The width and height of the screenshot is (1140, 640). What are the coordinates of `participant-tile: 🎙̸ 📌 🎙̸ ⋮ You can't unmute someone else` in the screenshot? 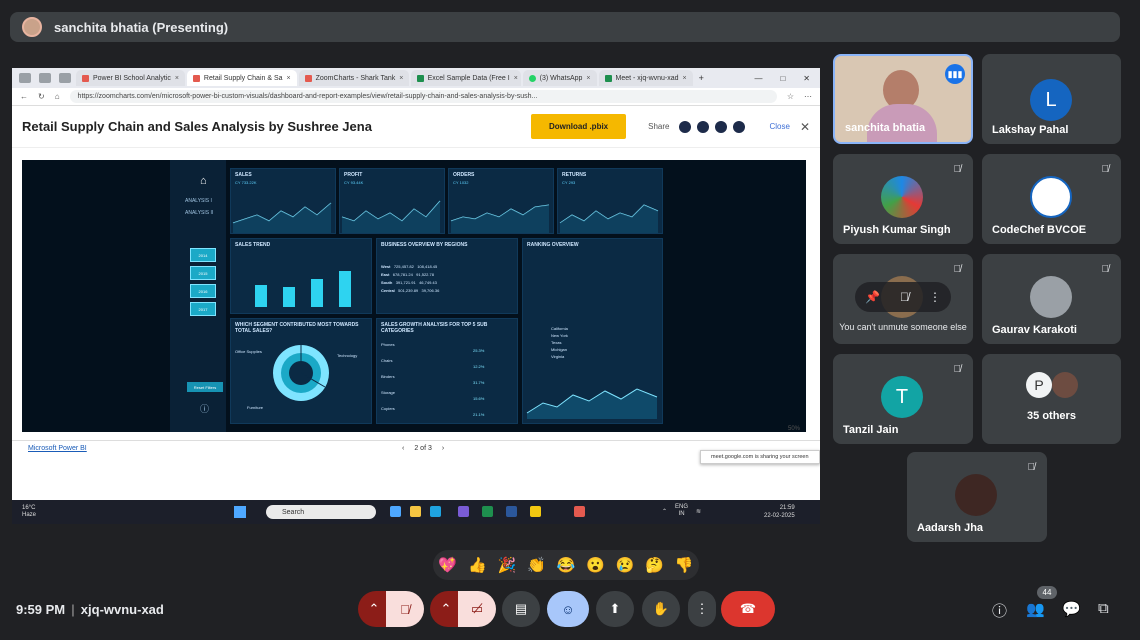 It's located at (903, 299).